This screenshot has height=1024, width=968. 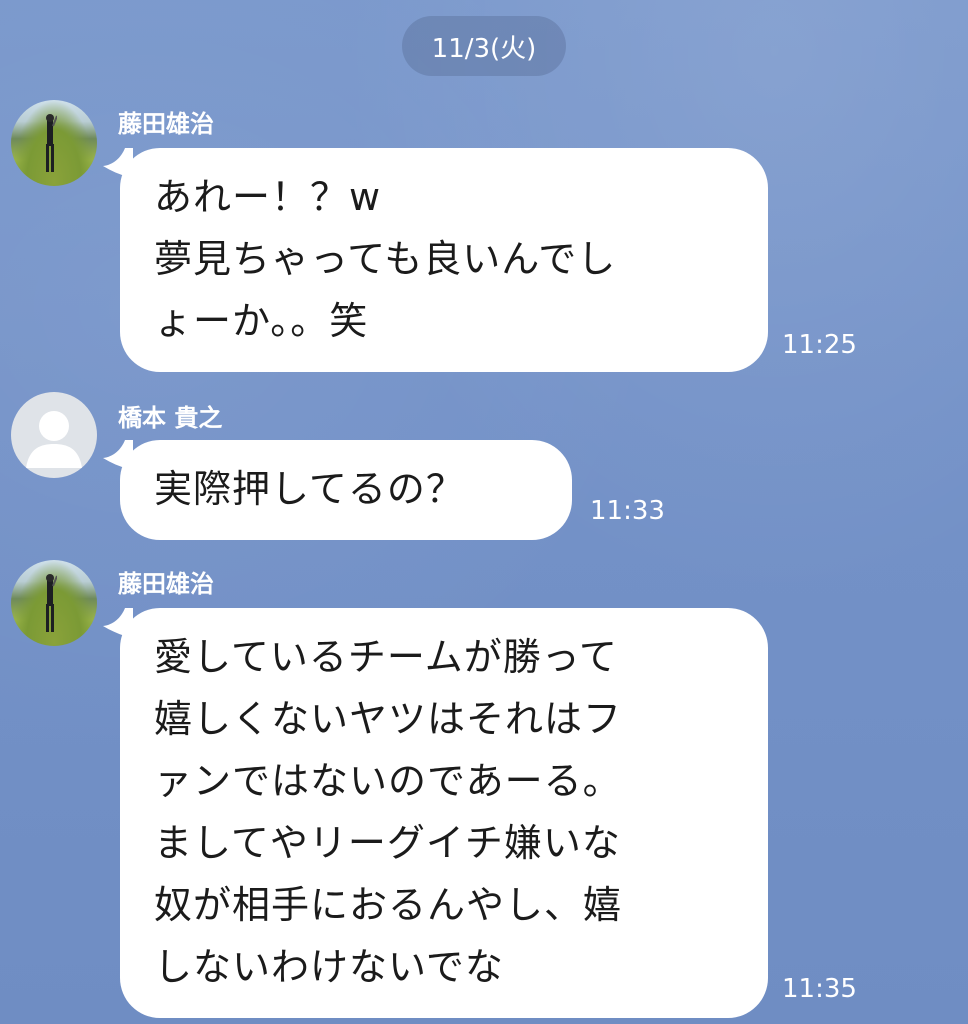 I want to click on message-time: 11:33, so click(x=627, y=511).